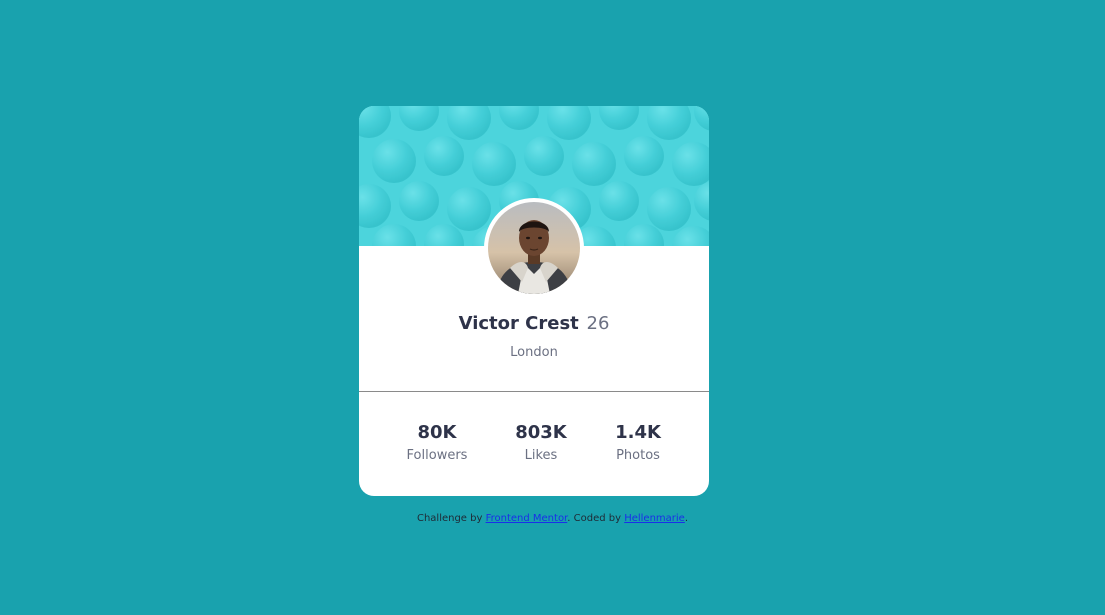 This screenshot has height=615, width=1105. Describe the element at coordinates (638, 455) in the screenshot. I see `stat-label: Photos` at that location.